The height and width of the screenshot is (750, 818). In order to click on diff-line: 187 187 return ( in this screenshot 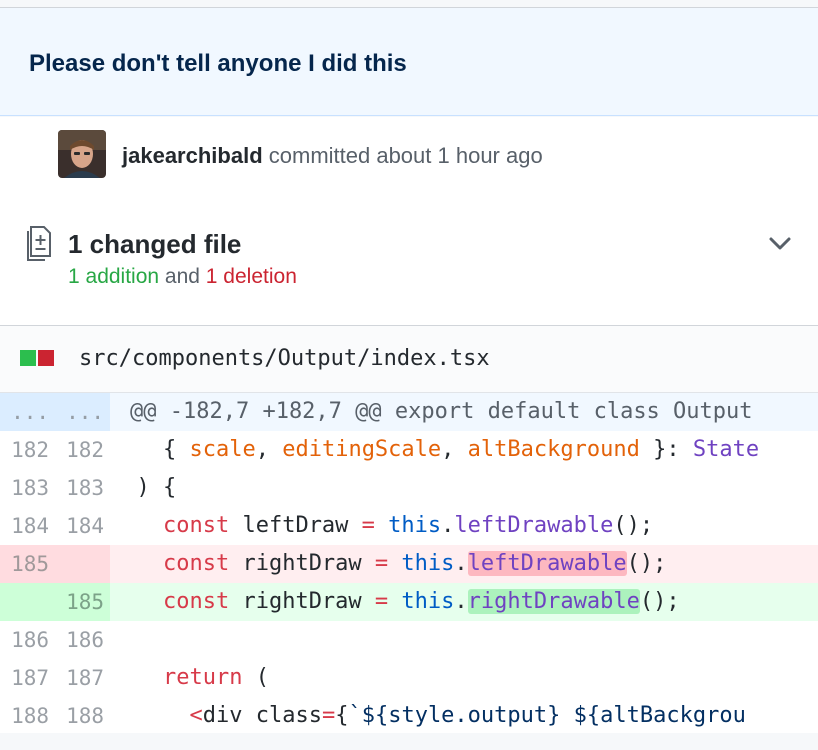, I will do `click(409, 678)`.